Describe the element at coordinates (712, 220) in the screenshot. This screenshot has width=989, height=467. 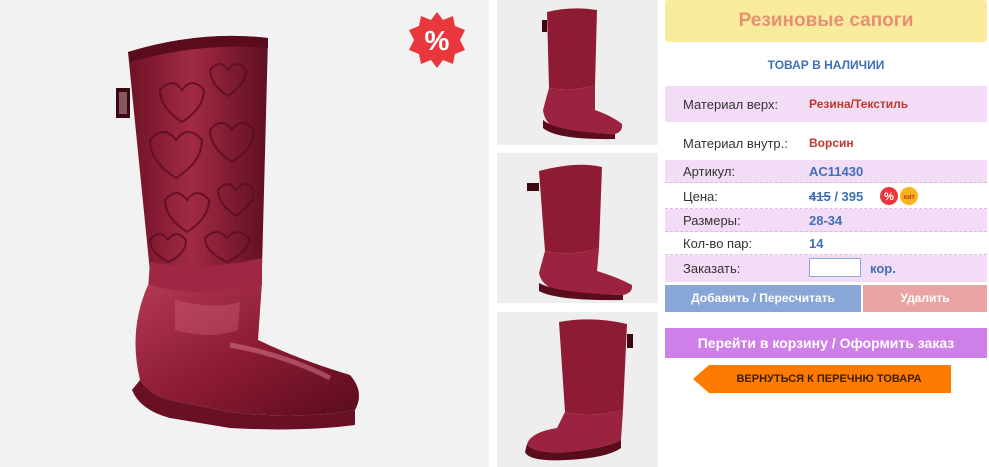
I see `sizes-label: Размеры:` at that location.